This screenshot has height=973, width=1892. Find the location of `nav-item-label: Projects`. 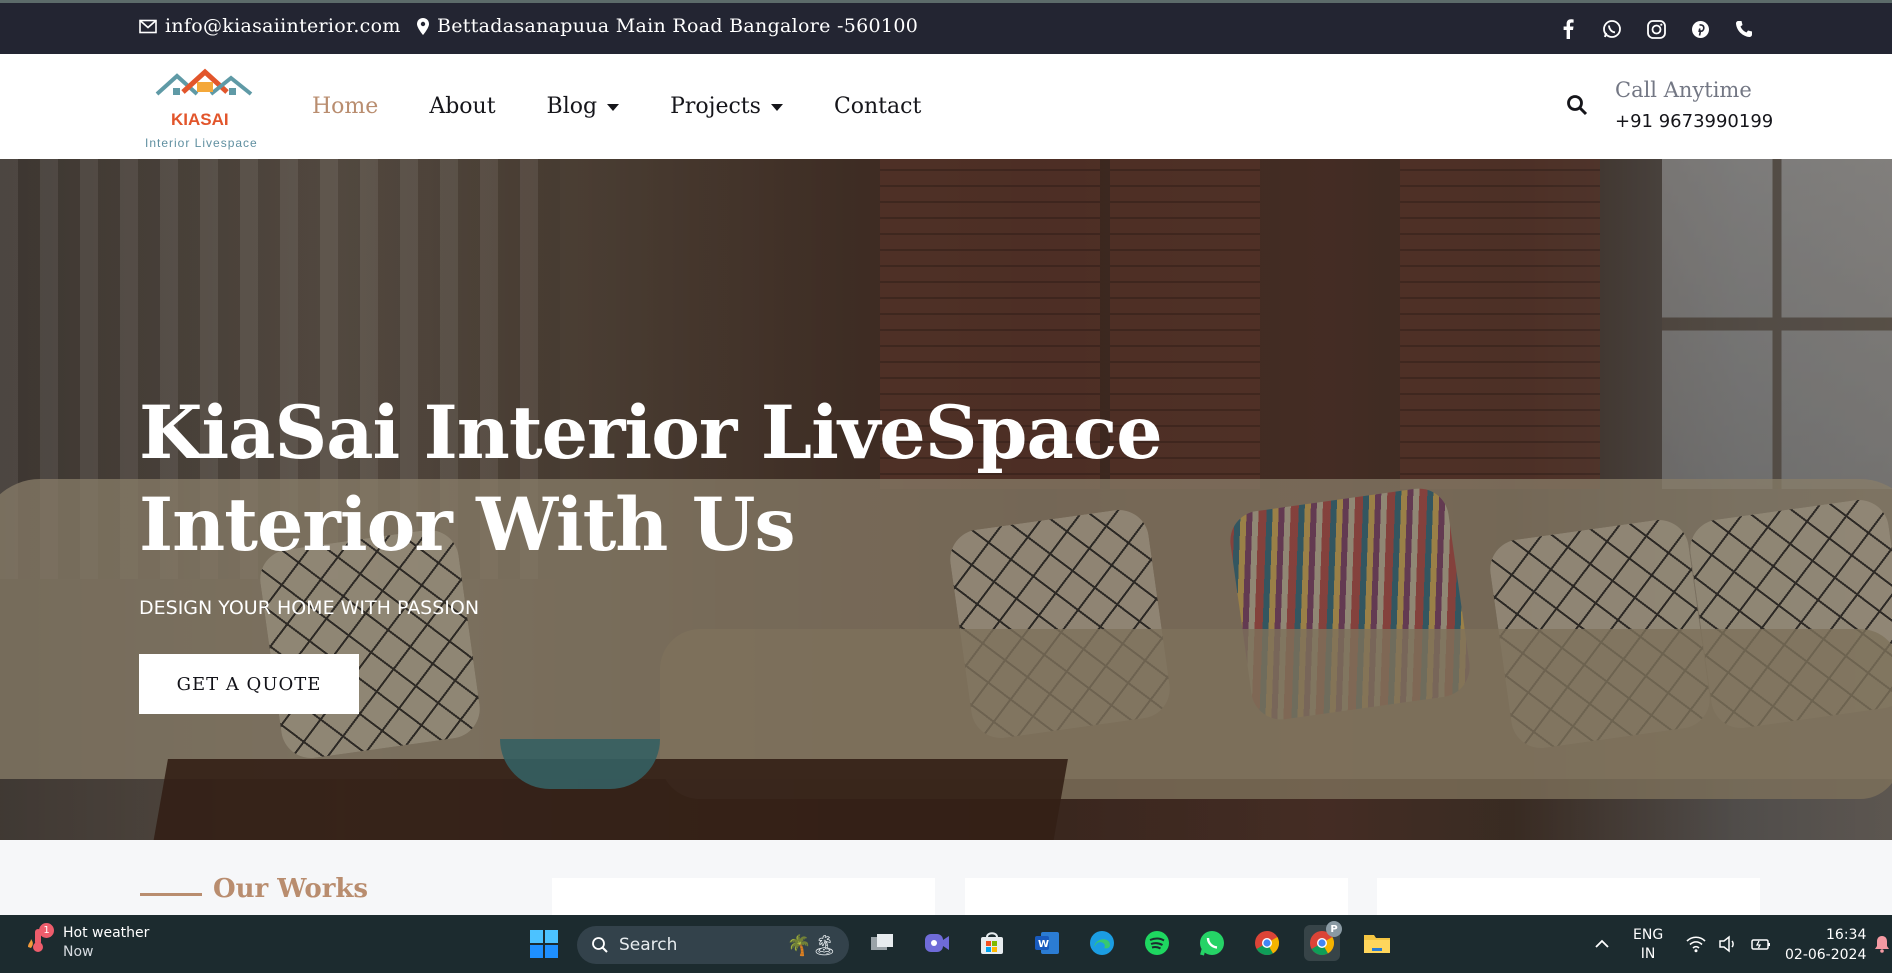

nav-item-label: Projects is located at coordinates (715, 106).